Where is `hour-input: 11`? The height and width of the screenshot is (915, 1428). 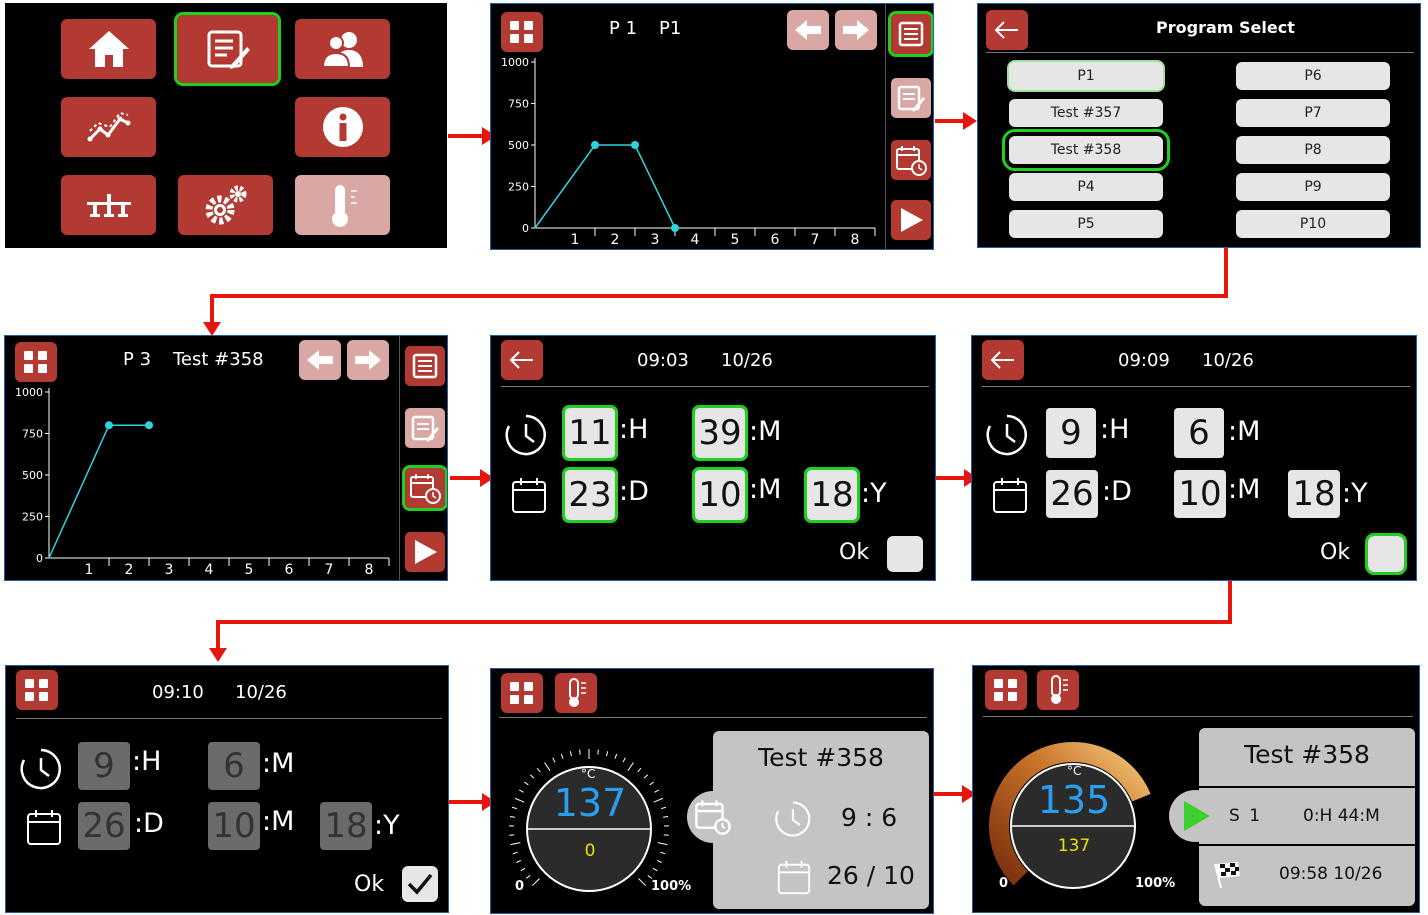 hour-input: 11 is located at coordinates (590, 433).